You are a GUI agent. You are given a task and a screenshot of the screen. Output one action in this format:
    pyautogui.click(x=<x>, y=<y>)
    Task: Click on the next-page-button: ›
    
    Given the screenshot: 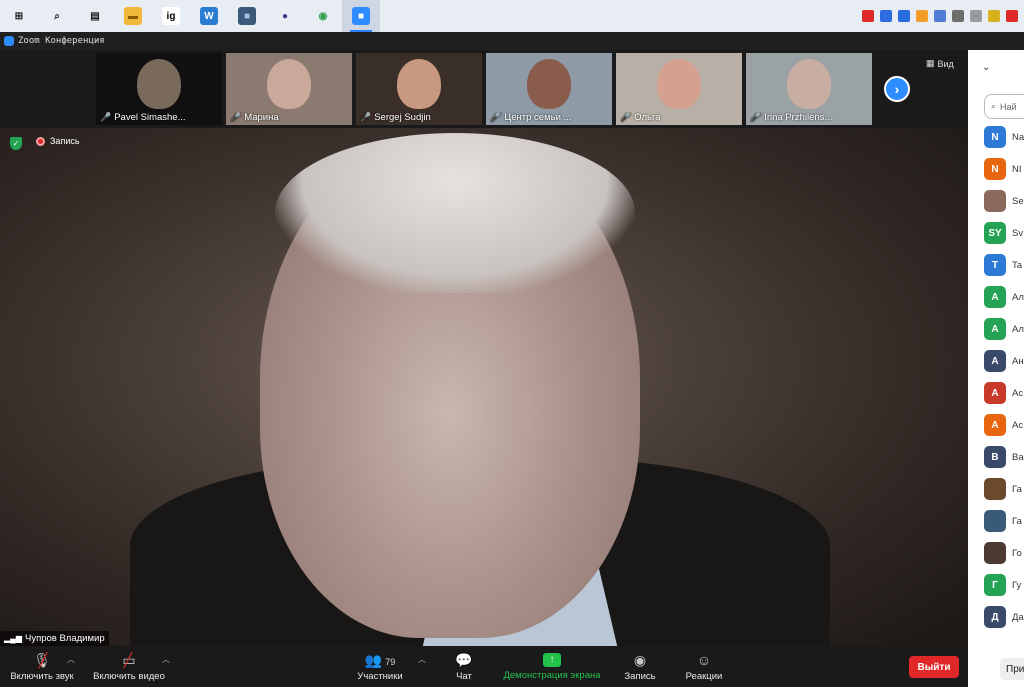 What is the action you would take?
    pyautogui.click(x=897, y=89)
    